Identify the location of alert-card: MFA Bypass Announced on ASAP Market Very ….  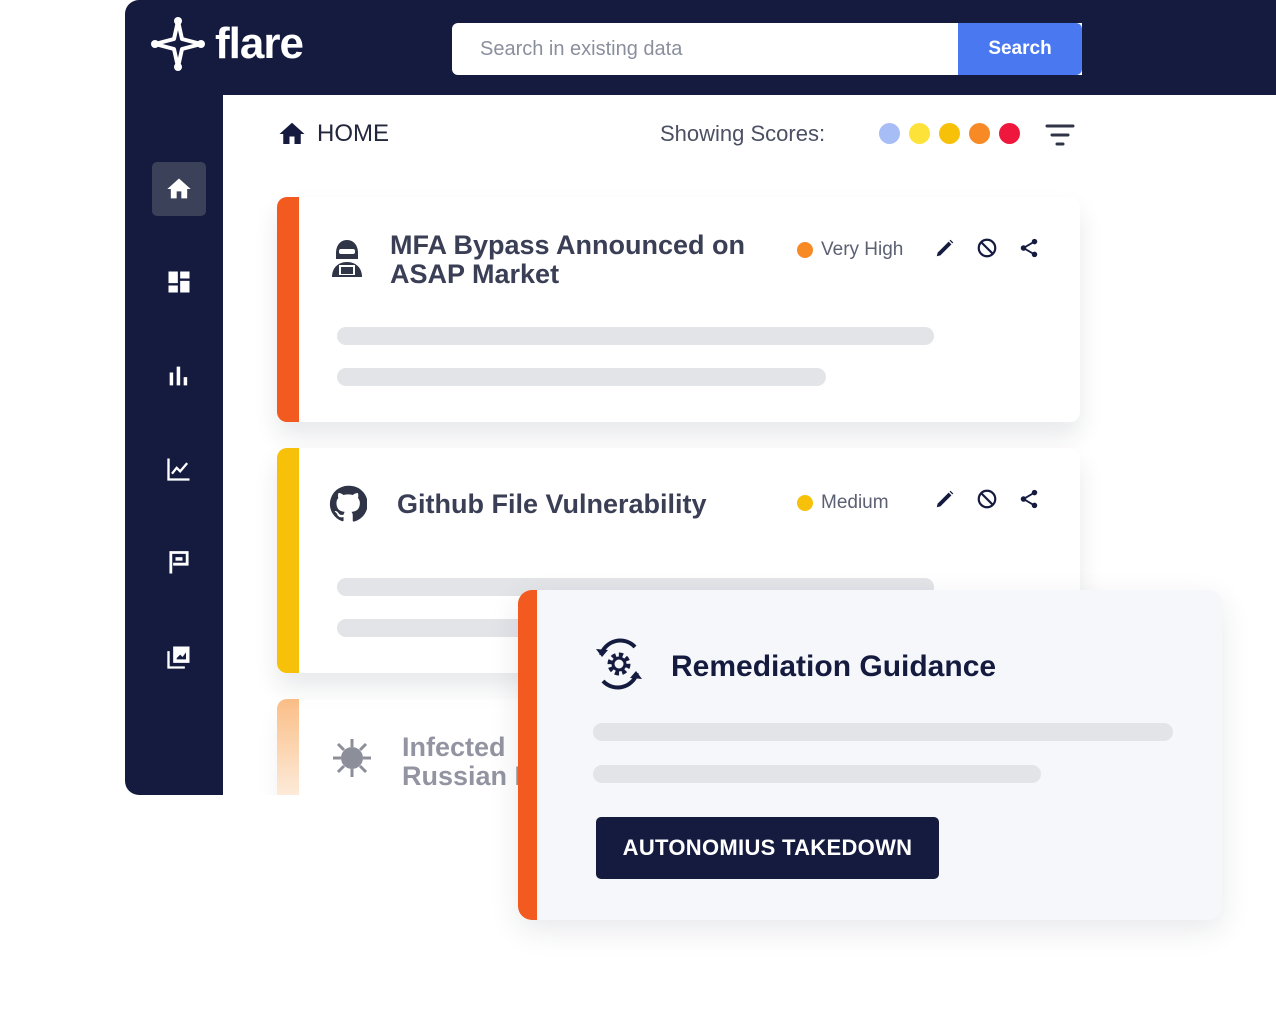
(678, 309).